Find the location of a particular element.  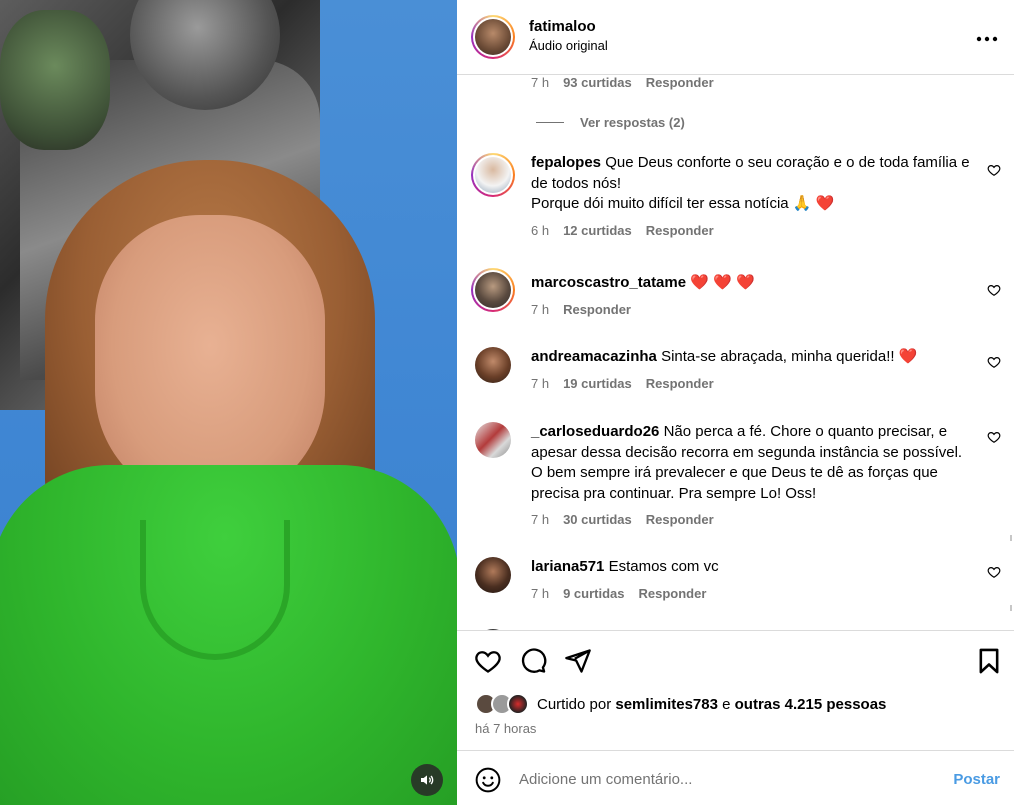

emoji-icon is located at coordinates (488, 780).